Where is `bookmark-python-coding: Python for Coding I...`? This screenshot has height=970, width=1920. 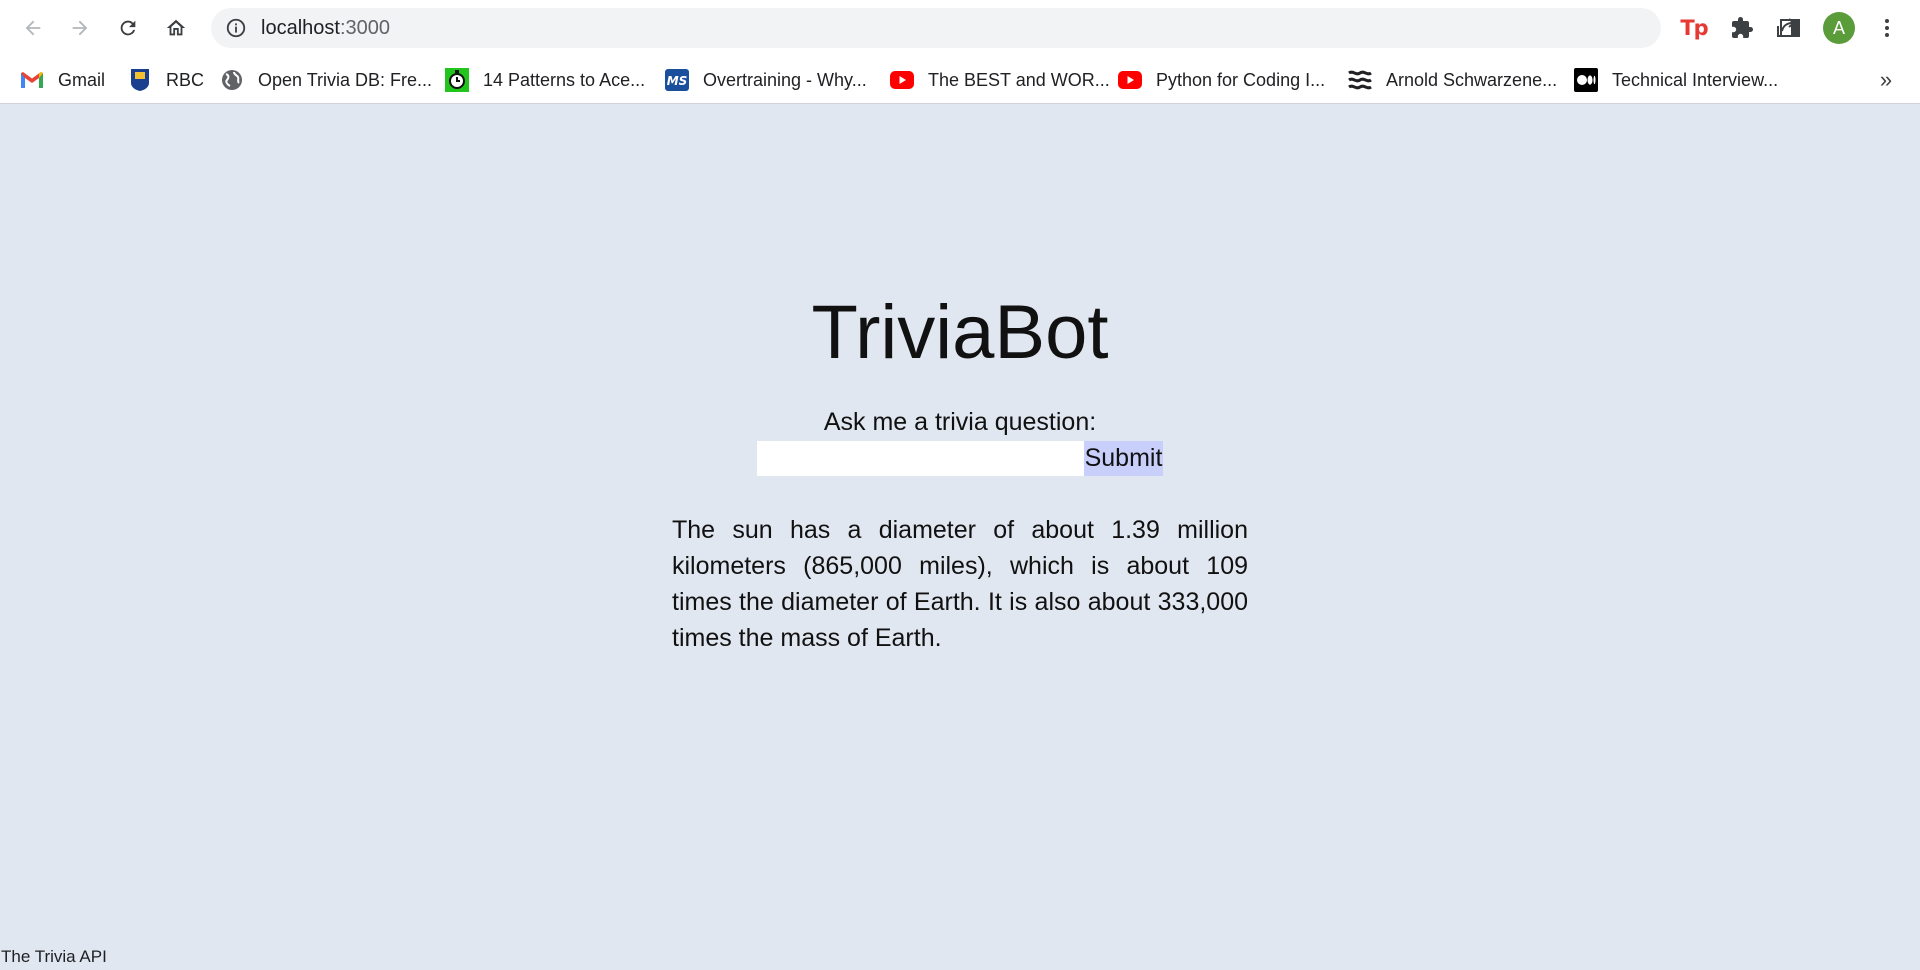 bookmark-python-coding: Python for Coding I... is located at coordinates (1221, 80).